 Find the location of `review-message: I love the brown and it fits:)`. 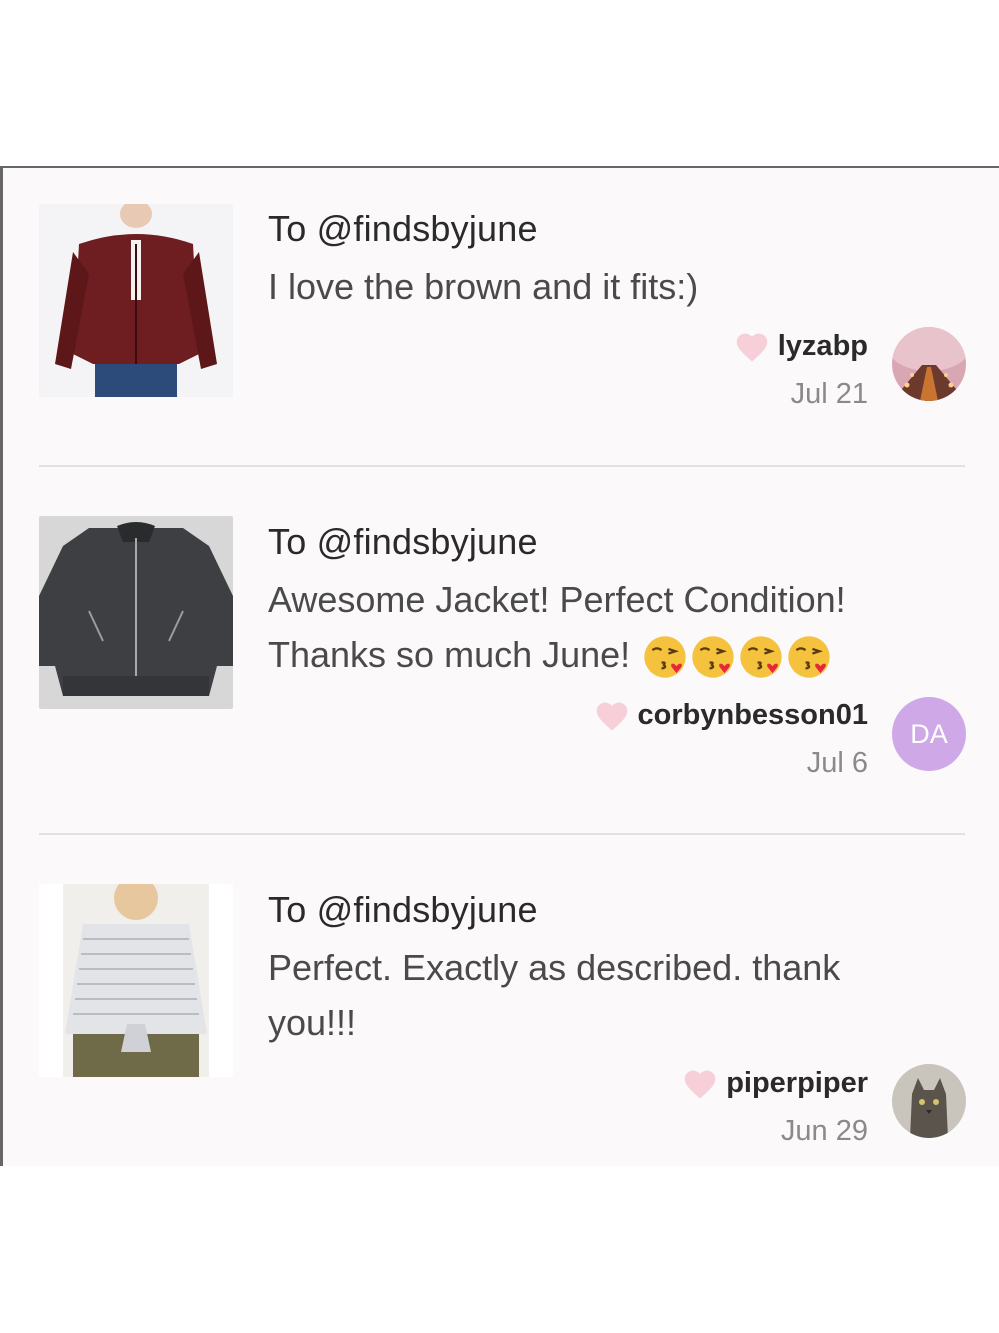

review-message: I love the brown and it fits:) is located at coordinates (483, 286).